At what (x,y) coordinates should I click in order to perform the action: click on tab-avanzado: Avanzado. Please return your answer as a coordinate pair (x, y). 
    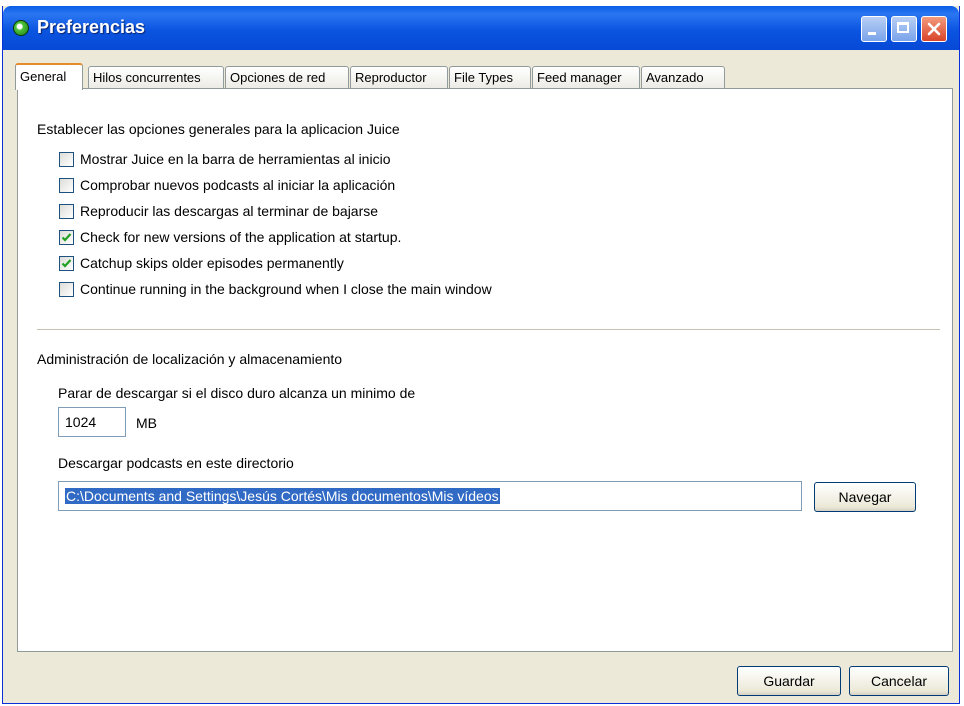
    Looking at the image, I should click on (683, 77).